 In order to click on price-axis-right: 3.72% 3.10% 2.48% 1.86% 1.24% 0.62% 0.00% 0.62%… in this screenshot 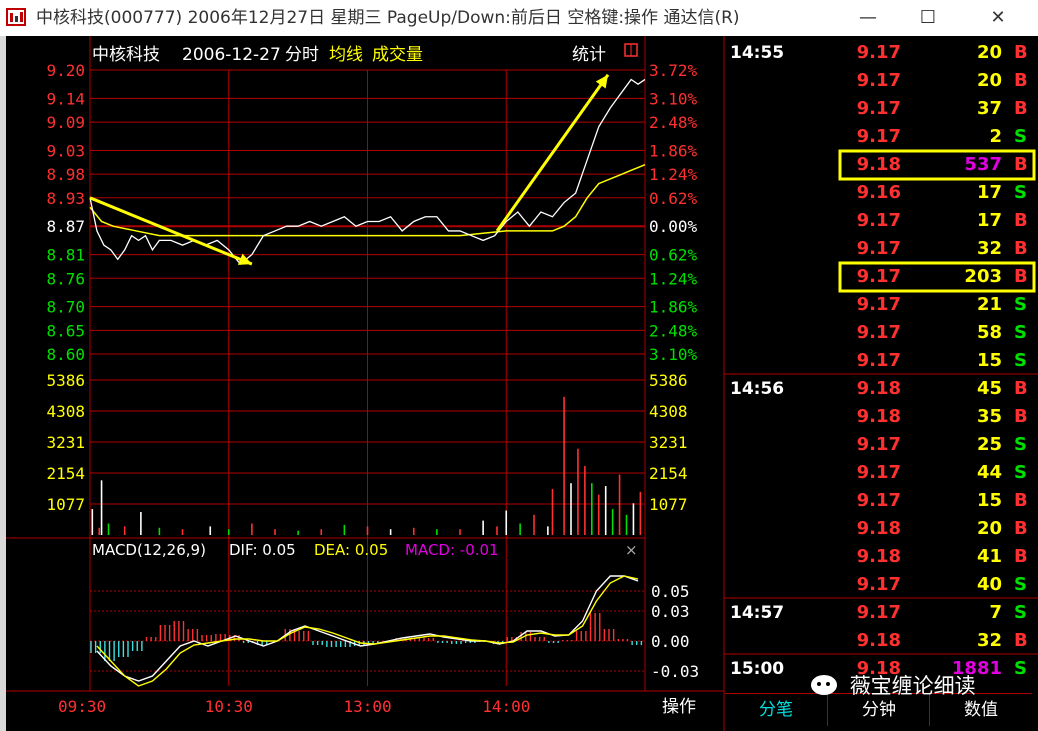, I will do `click(673, 212)`.